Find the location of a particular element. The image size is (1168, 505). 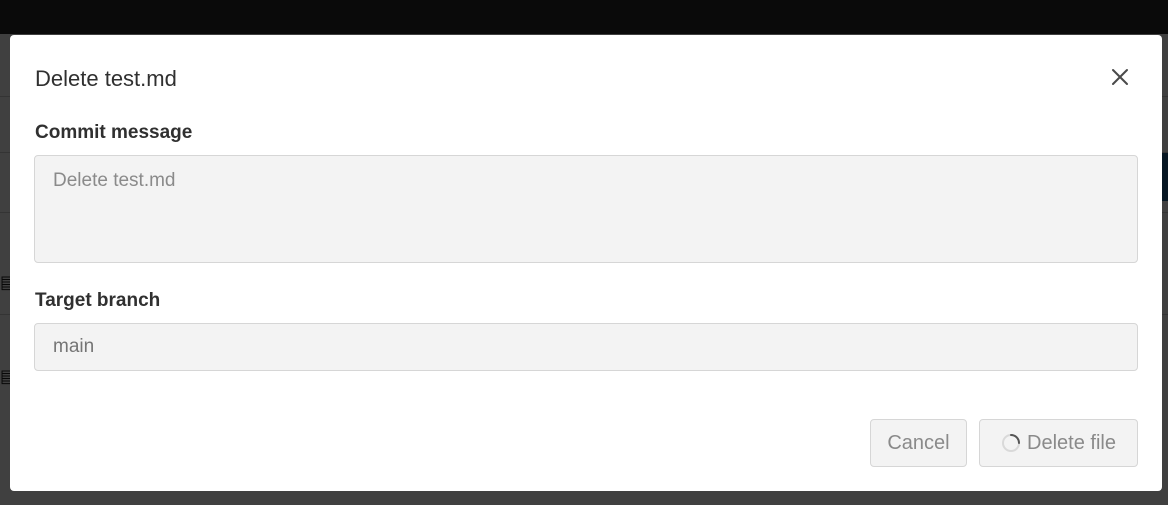

delete-file-button: Delete file is located at coordinates (1058, 443).